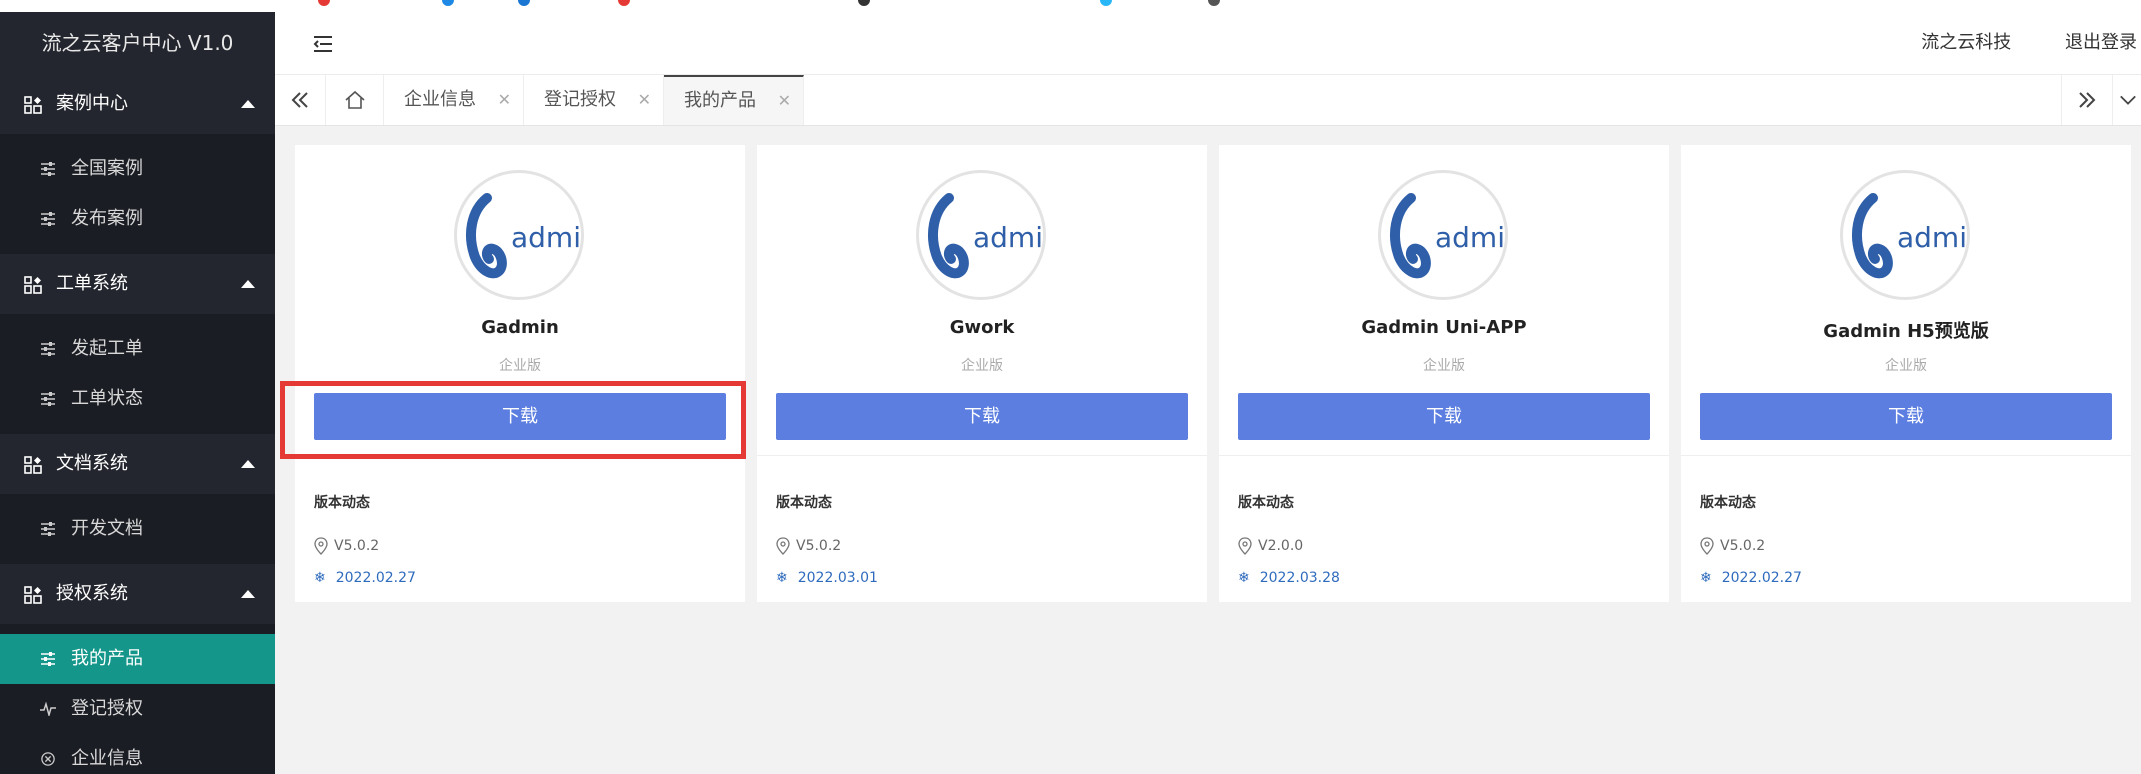  I want to click on version-text: V5.0.2, so click(819, 546).